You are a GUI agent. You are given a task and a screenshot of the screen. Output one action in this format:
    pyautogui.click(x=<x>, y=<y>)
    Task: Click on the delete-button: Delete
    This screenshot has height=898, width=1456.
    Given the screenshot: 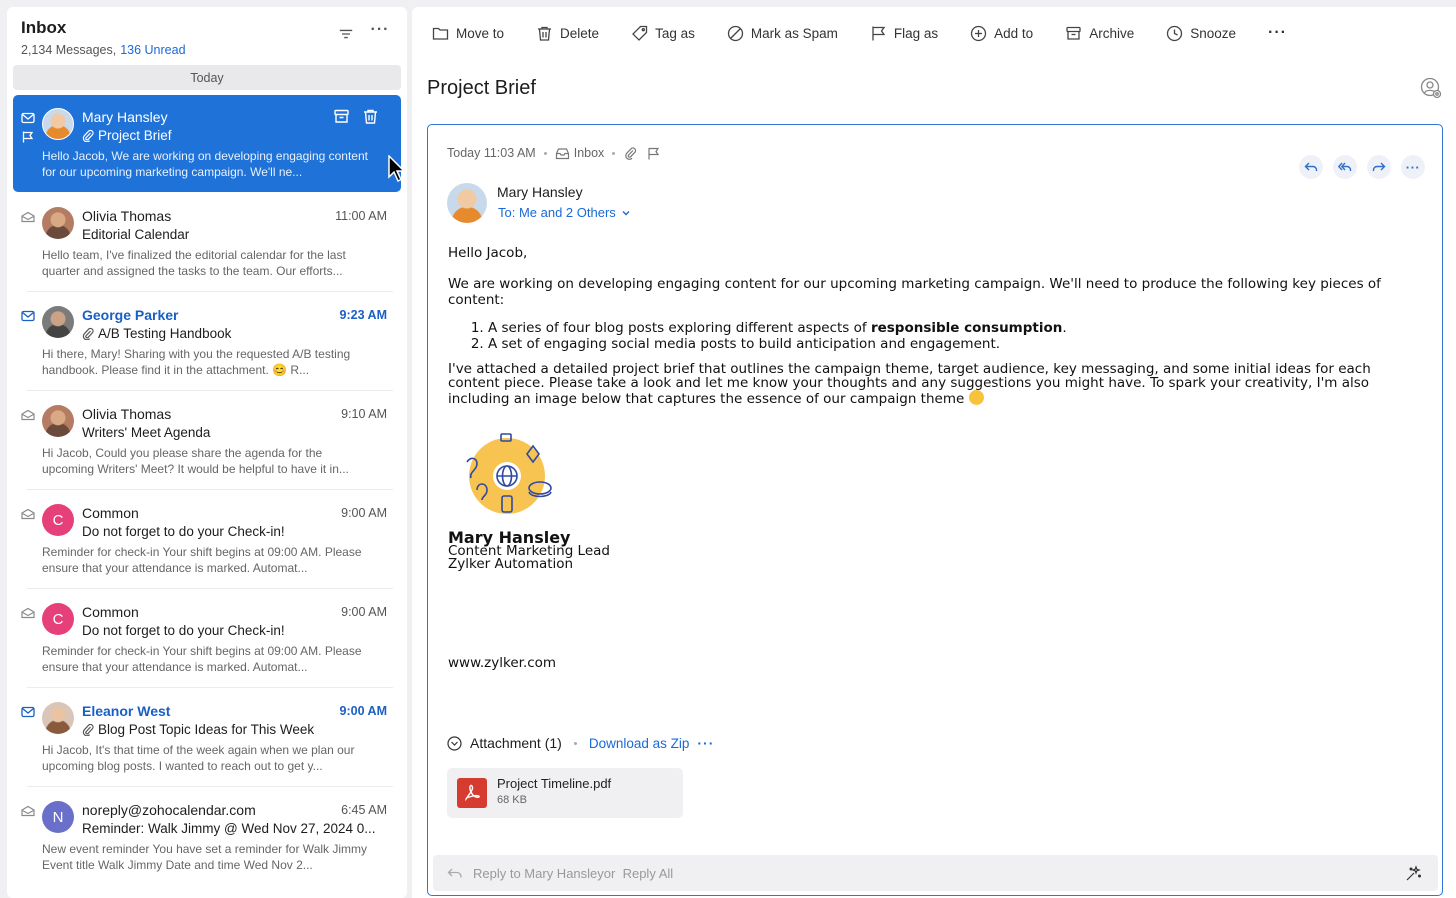 What is the action you would take?
    pyautogui.click(x=567, y=33)
    